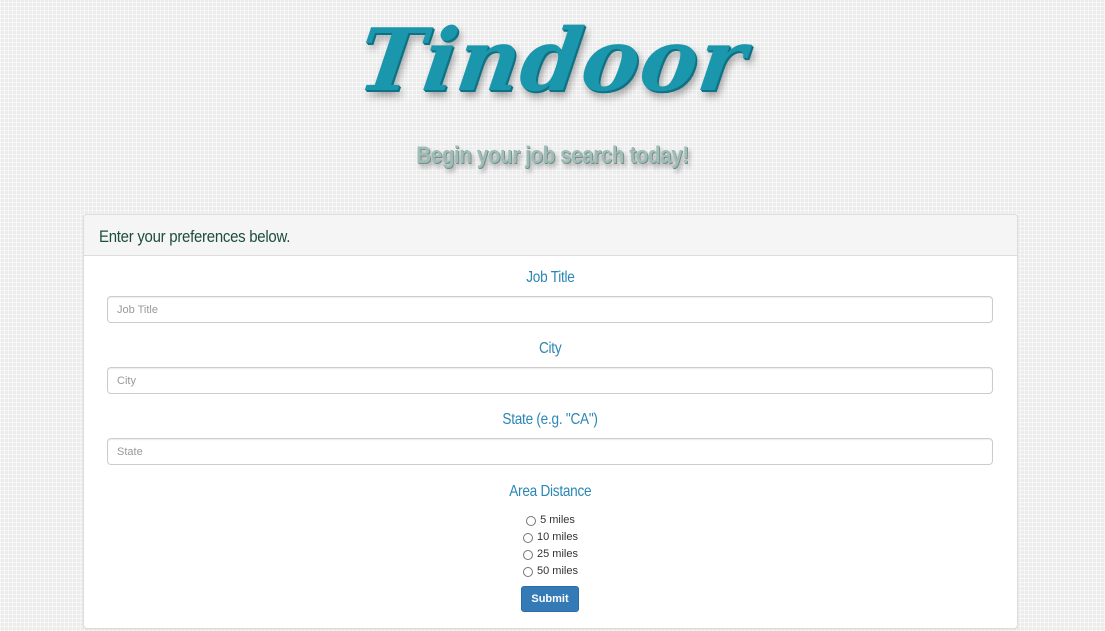  I want to click on distance-option-row: 5 miles, so click(550, 520).